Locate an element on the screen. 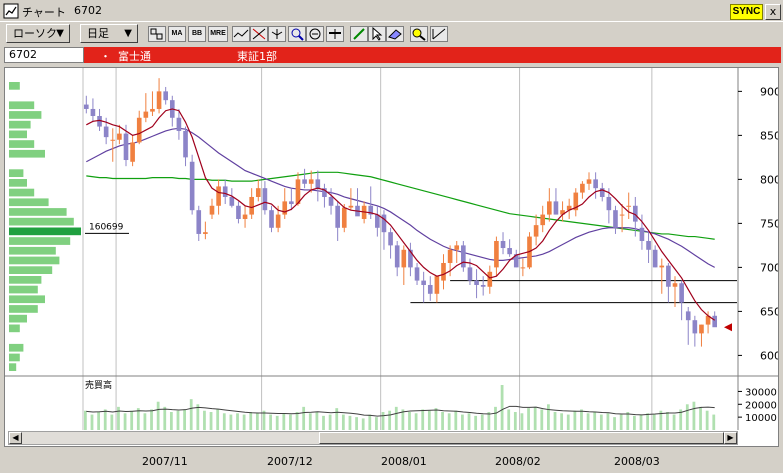  price-tick-label: 800 is located at coordinates (769, 179).